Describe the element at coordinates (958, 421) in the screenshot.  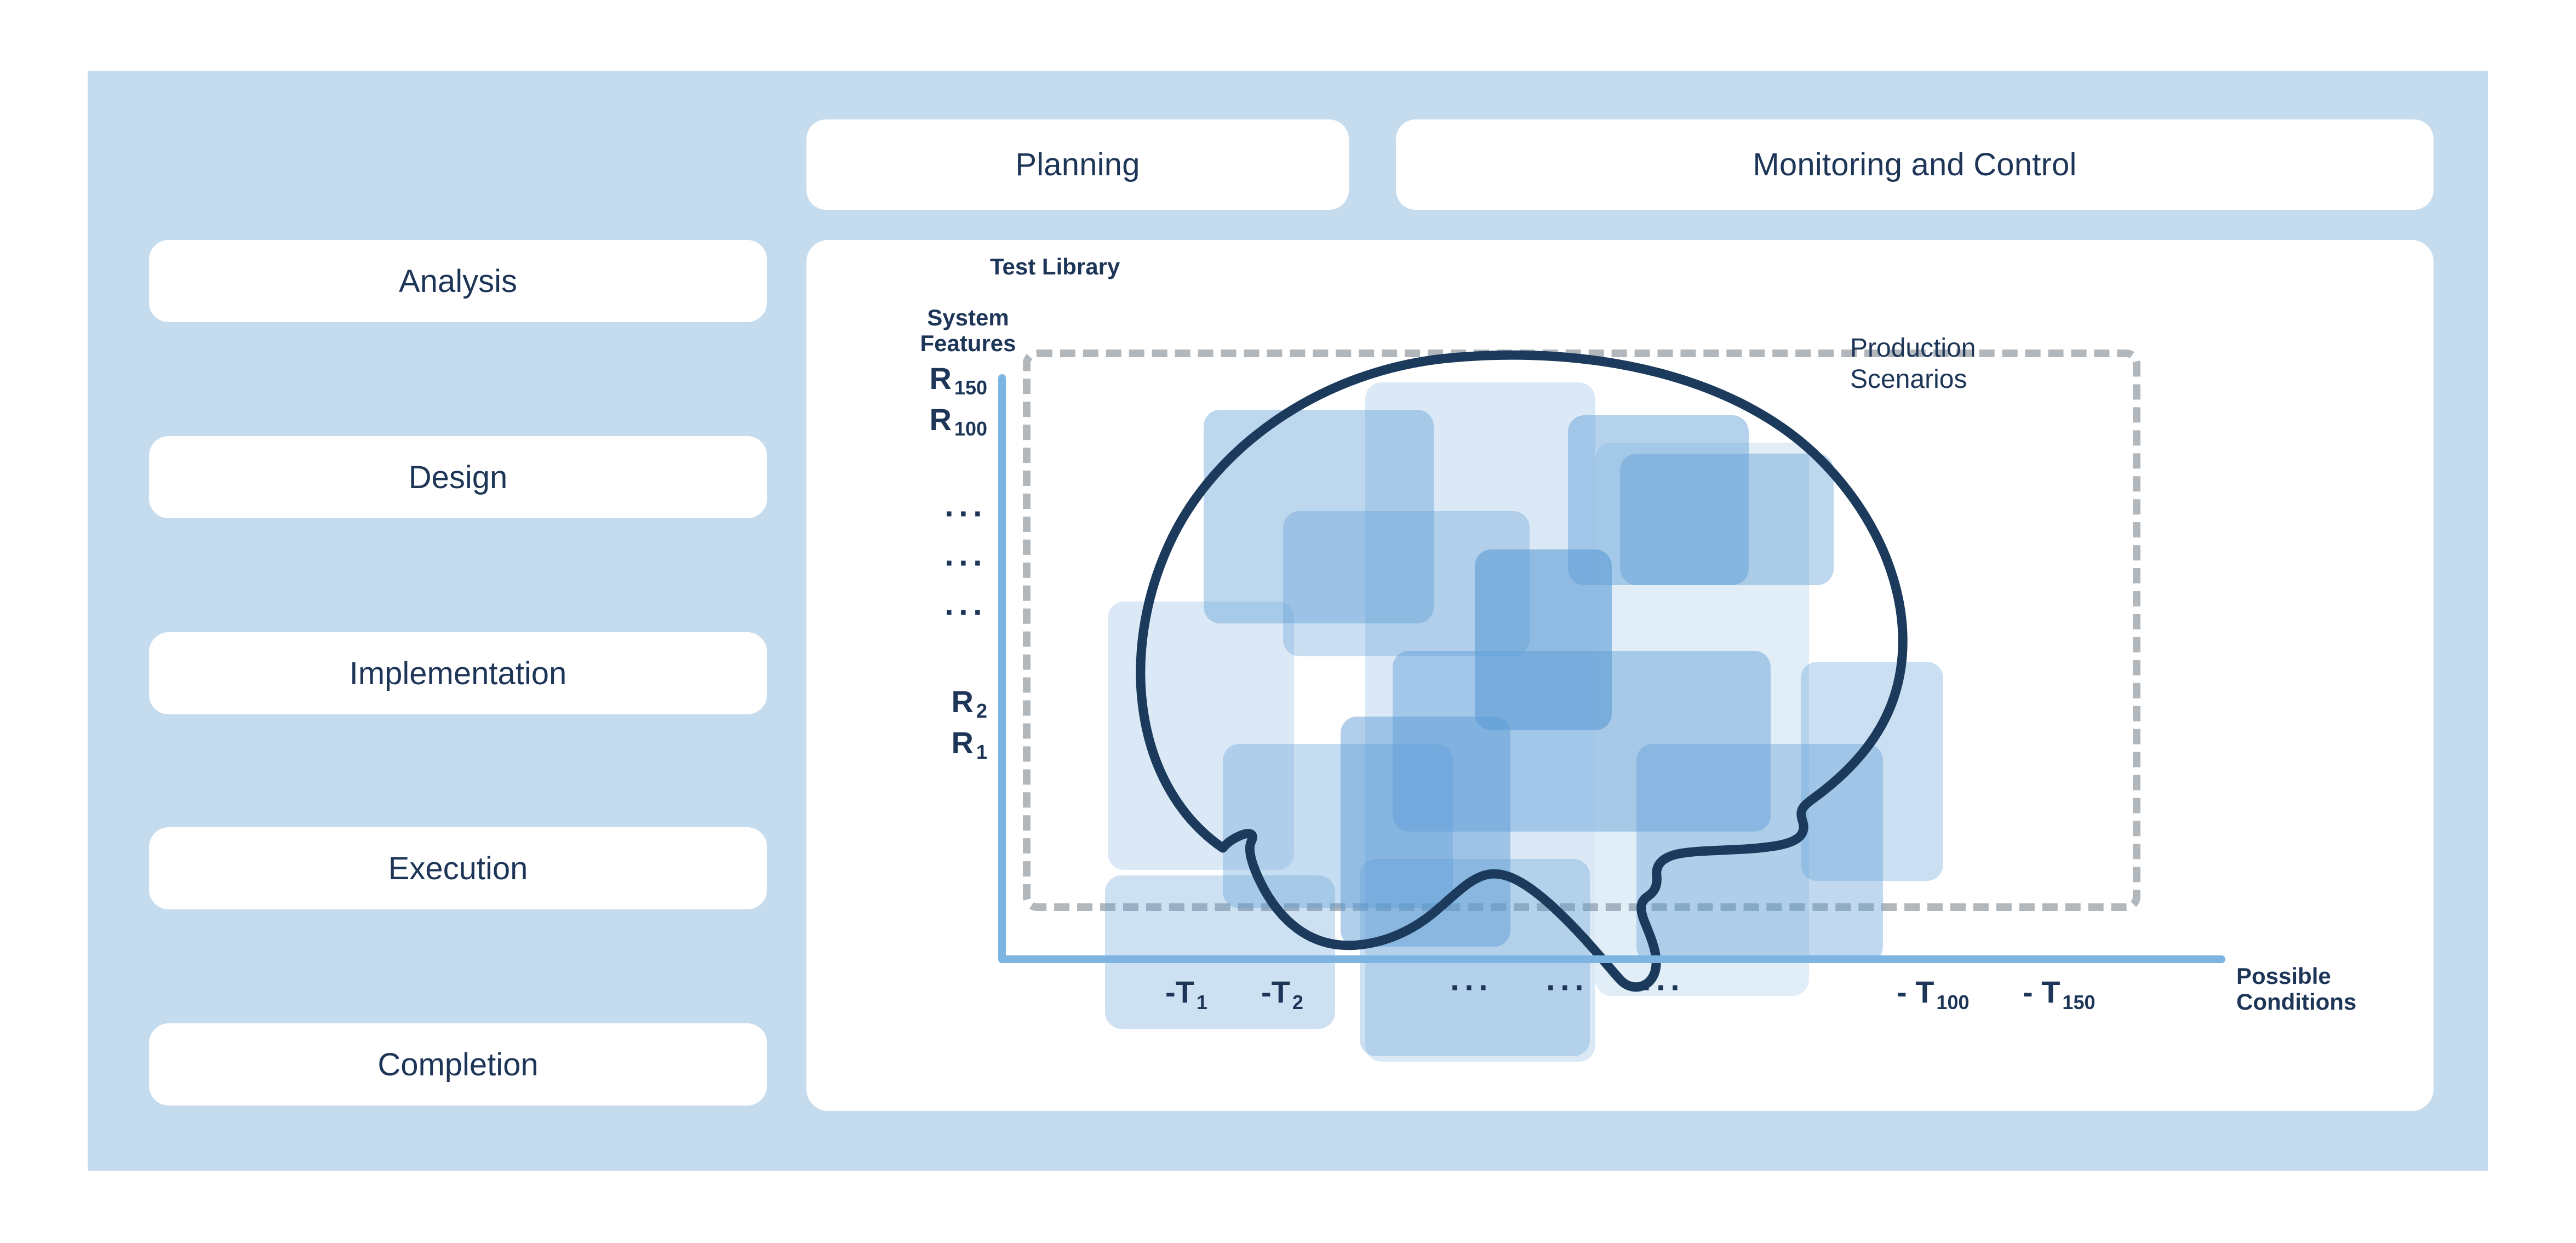
I see `y-tick-label: R 100` at that location.